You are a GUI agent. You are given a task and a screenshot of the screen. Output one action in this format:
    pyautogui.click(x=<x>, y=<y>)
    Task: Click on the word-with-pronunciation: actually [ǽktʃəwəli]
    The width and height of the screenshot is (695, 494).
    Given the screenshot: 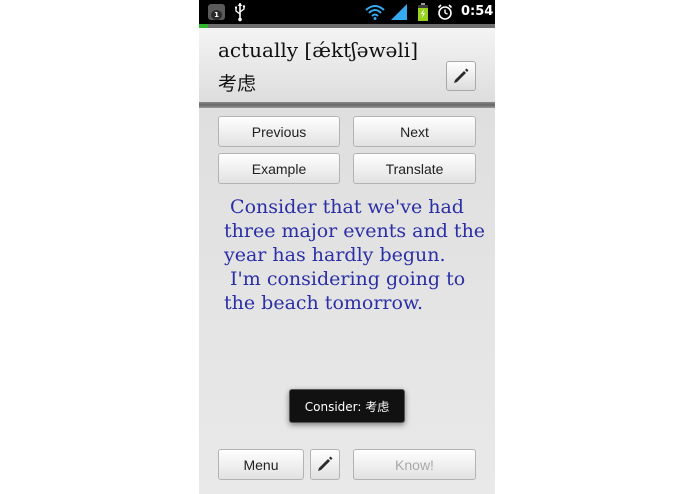 What is the action you would take?
    pyautogui.click(x=318, y=50)
    